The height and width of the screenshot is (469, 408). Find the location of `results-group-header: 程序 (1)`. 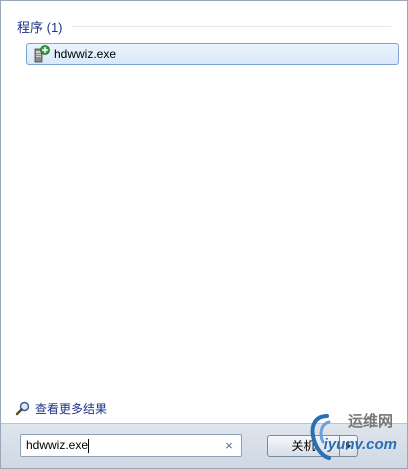

results-group-header: 程序 (1) is located at coordinates (204, 26).